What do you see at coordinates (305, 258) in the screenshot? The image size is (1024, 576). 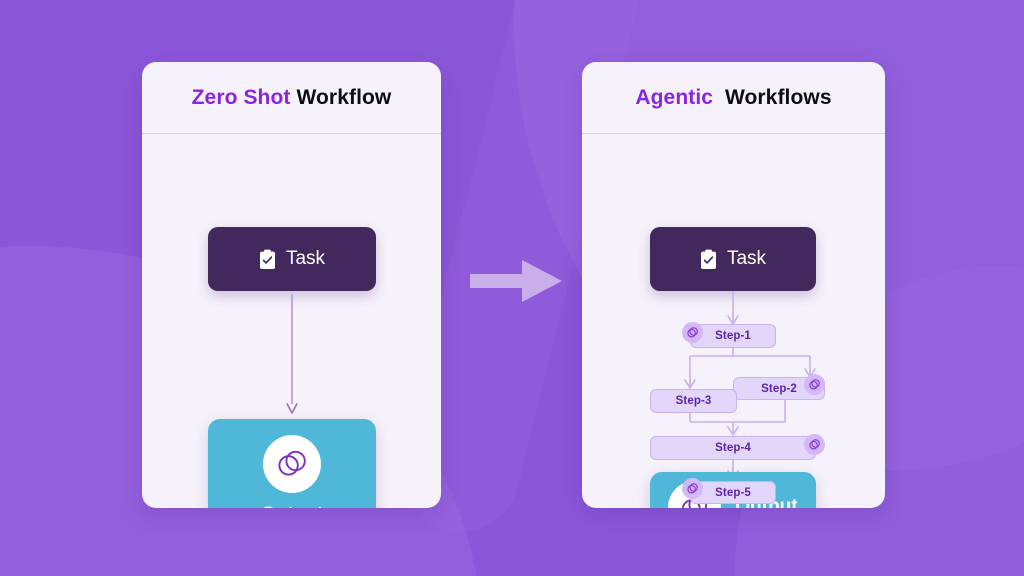 I see `zero-shot-task-label: Task` at bounding box center [305, 258].